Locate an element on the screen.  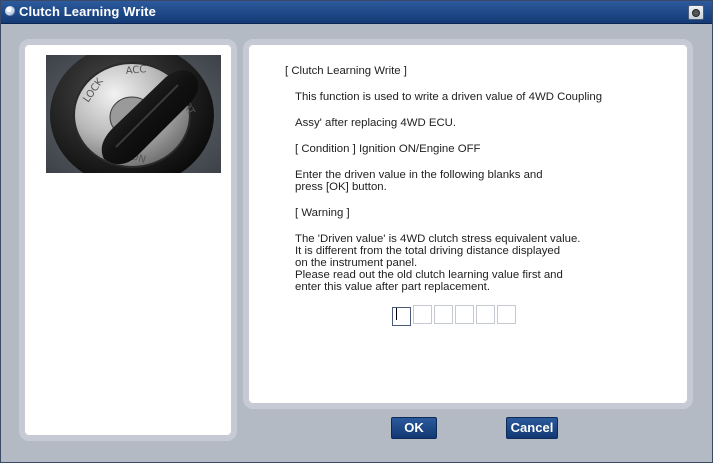
ignition-switch-illustration: LOCK ACC START ON is located at coordinates (133, 114).